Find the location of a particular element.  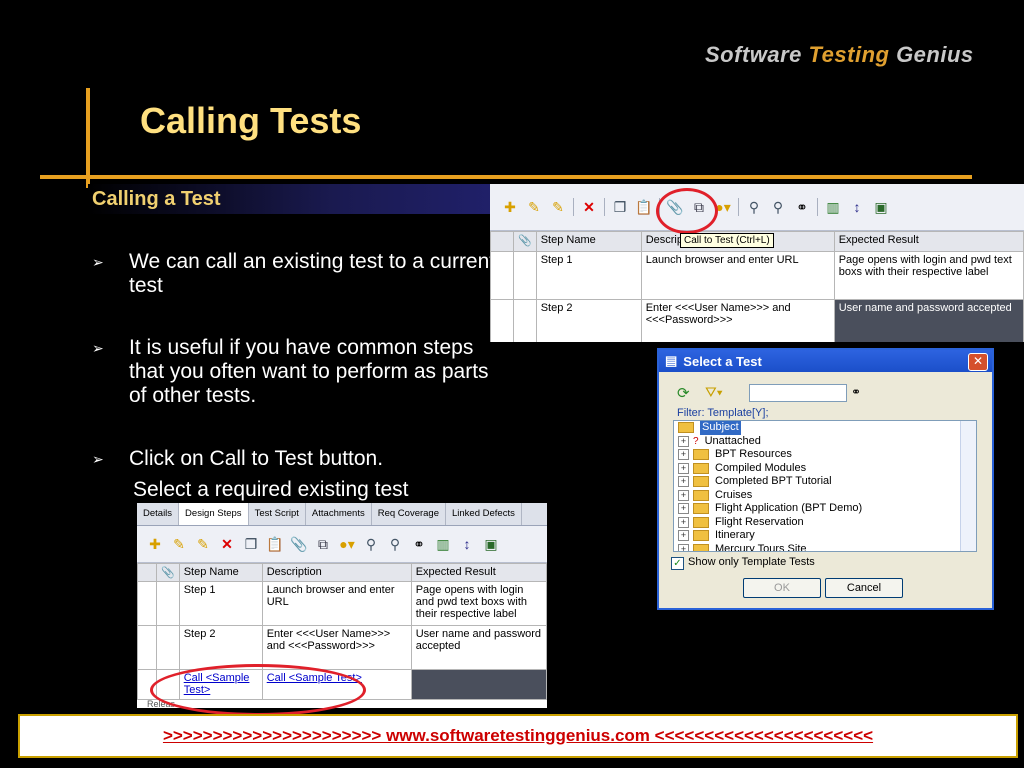

tab-linked-defects: Linked Defects is located at coordinates (484, 514).